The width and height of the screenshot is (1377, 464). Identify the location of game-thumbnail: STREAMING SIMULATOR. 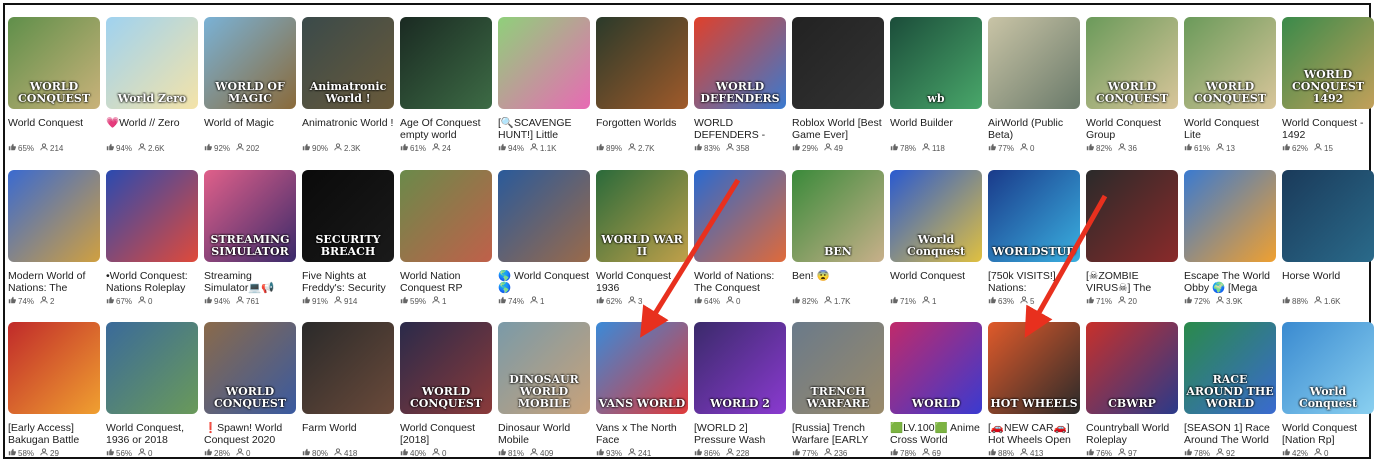
(250, 216).